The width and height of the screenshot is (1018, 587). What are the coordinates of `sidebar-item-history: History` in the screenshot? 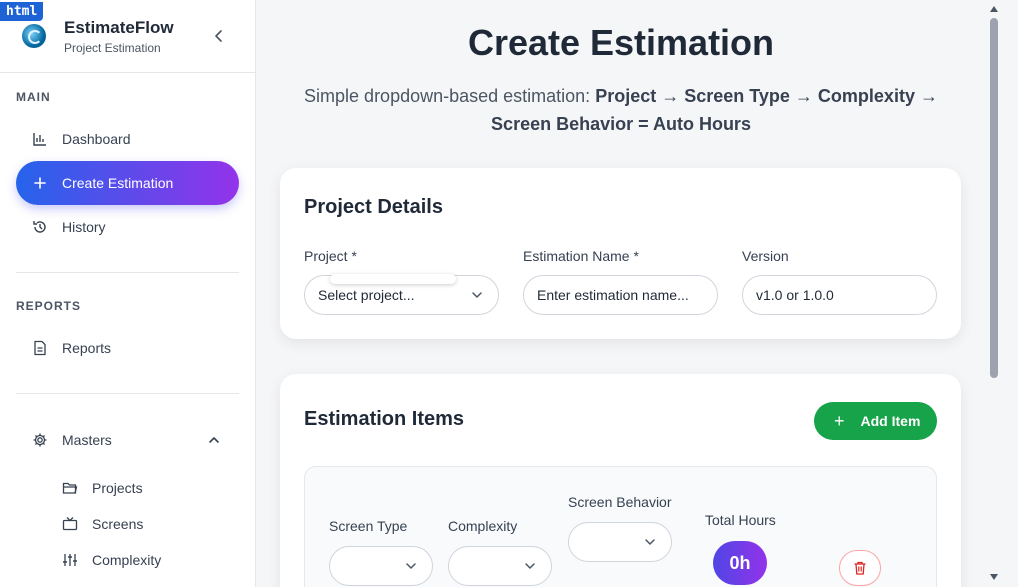 It's located at (127, 227).